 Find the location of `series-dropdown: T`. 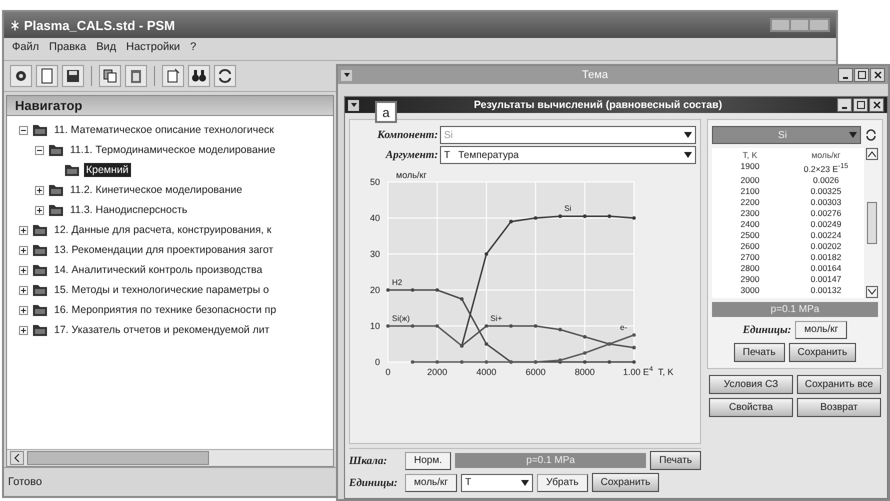

series-dropdown: T is located at coordinates (497, 483).